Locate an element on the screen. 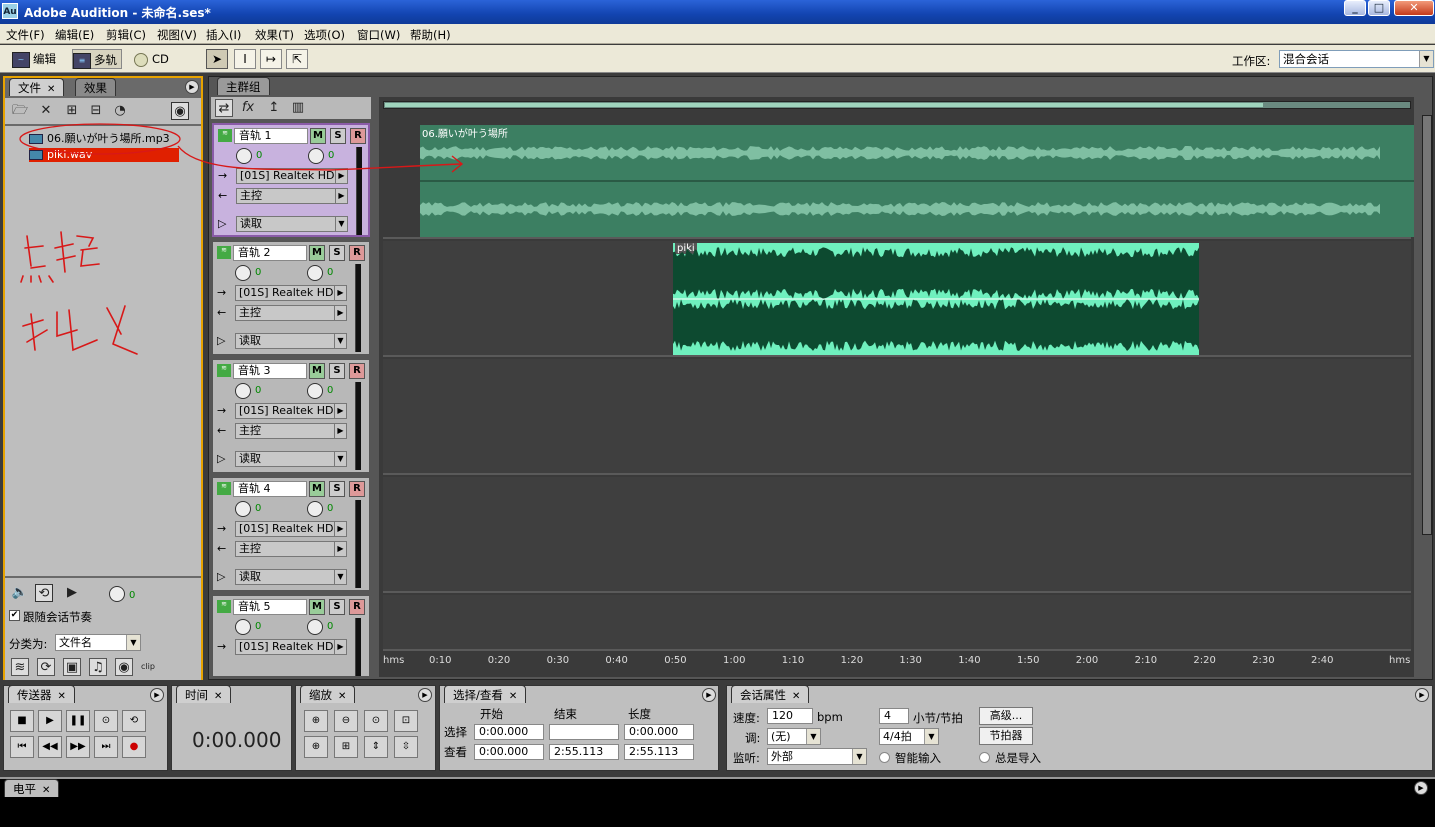 This screenshot has height=827, width=1435. timer-icon: ◔ is located at coordinates (120, 111).